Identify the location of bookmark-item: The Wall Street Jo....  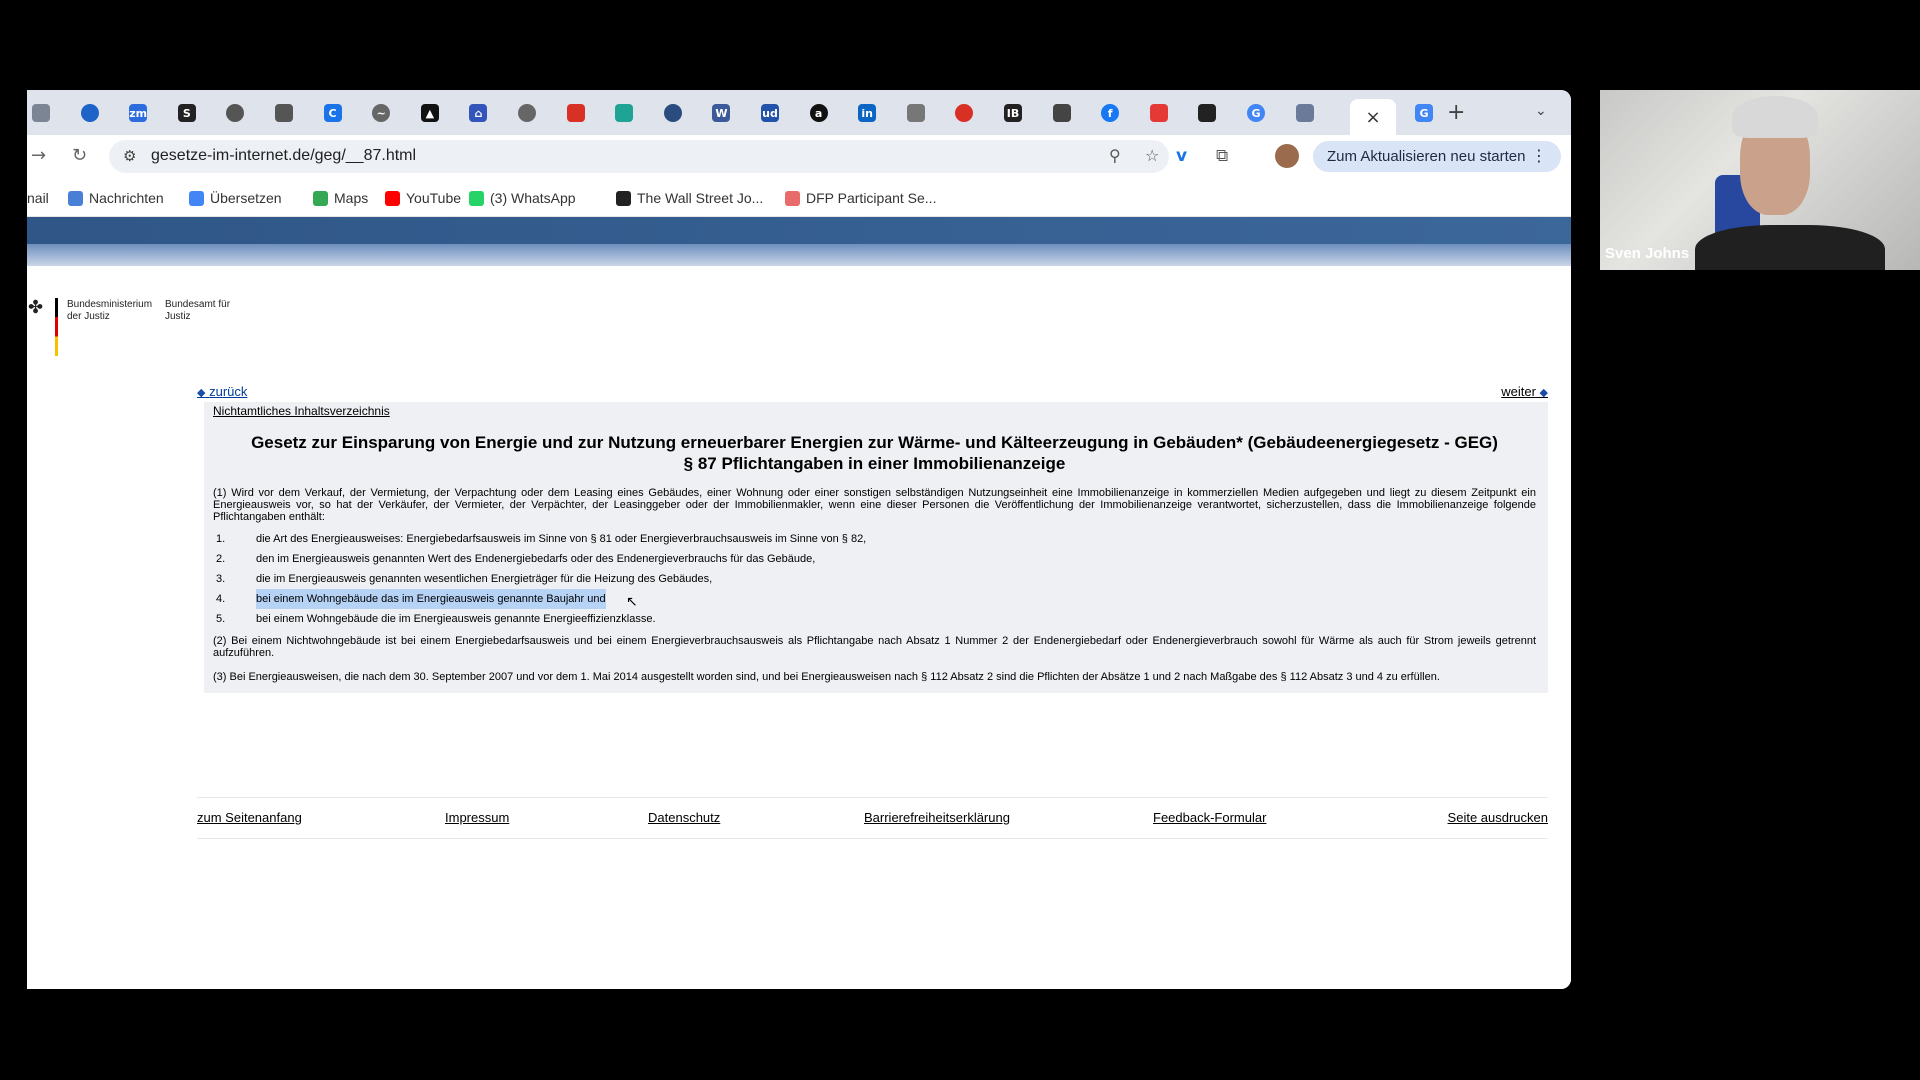
(689, 198).